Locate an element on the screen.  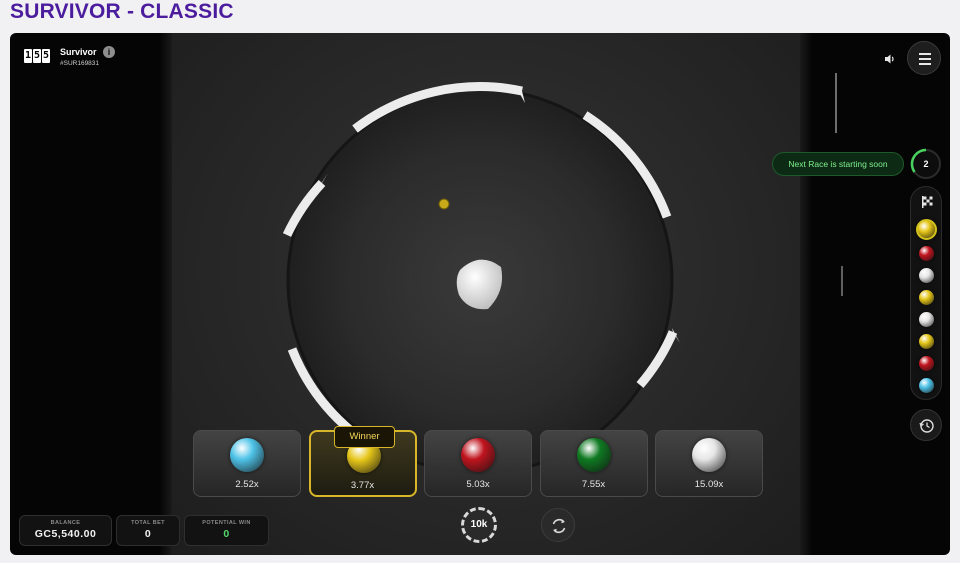
potential-win-box: POTENTIAL WIN 0 is located at coordinates (226, 530).